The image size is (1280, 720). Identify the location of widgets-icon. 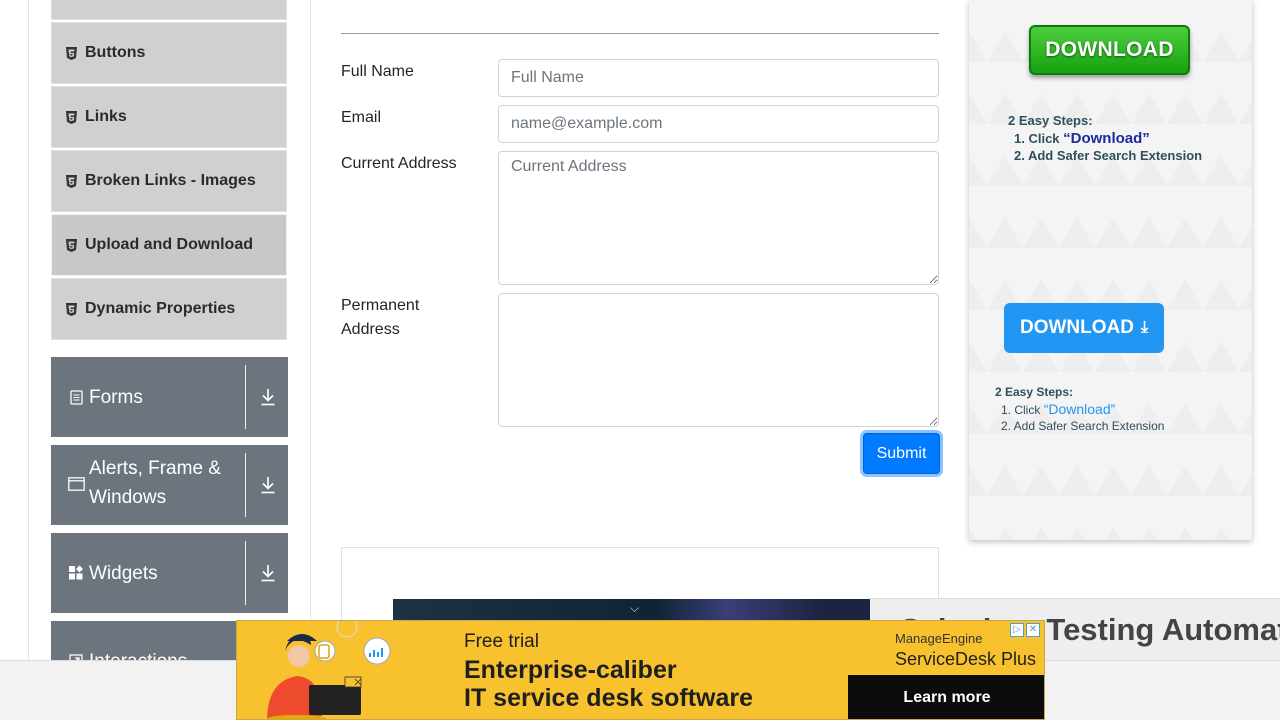
(76, 573).